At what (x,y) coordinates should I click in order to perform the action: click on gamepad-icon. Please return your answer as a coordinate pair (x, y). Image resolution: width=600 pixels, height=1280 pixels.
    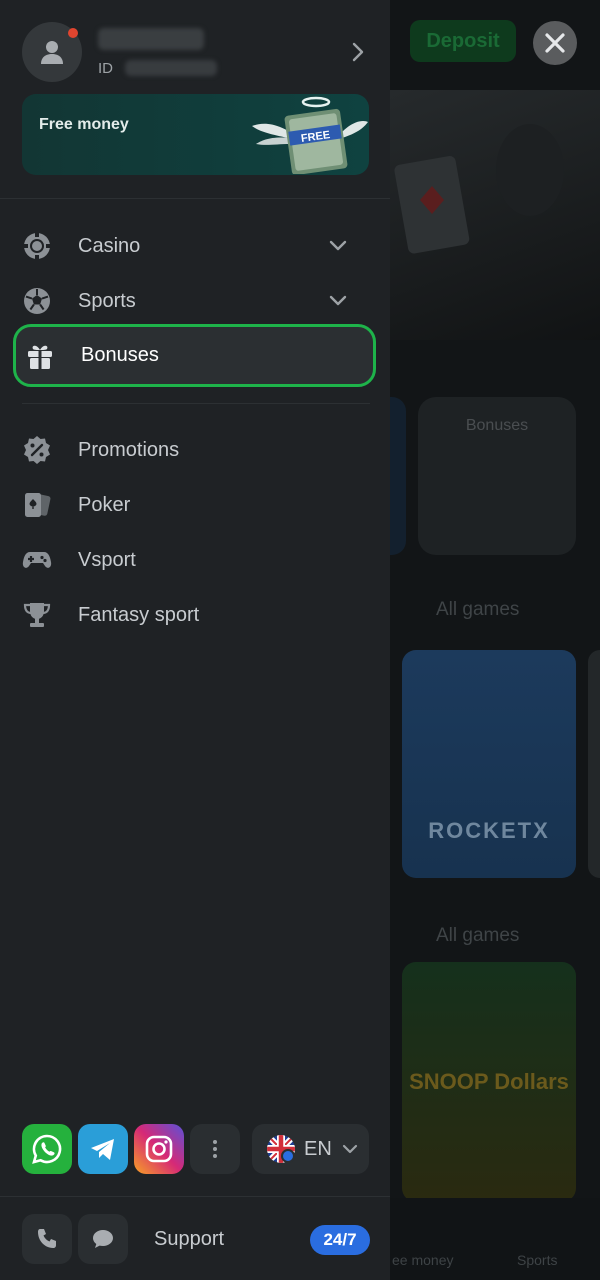
    Looking at the image, I should click on (37, 560).